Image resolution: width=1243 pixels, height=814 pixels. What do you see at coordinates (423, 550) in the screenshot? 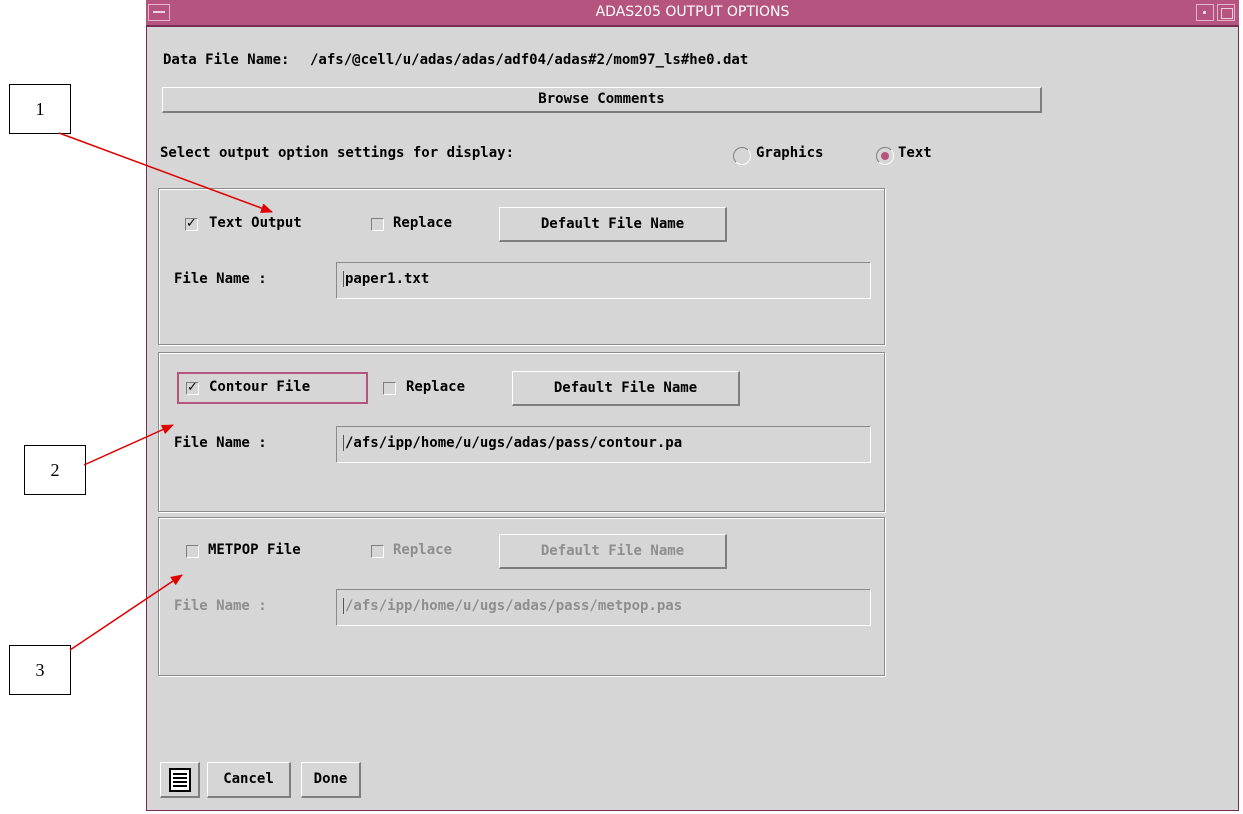
I see `metpop-file-replace-label: Replace` at bounding box center [423, 550].